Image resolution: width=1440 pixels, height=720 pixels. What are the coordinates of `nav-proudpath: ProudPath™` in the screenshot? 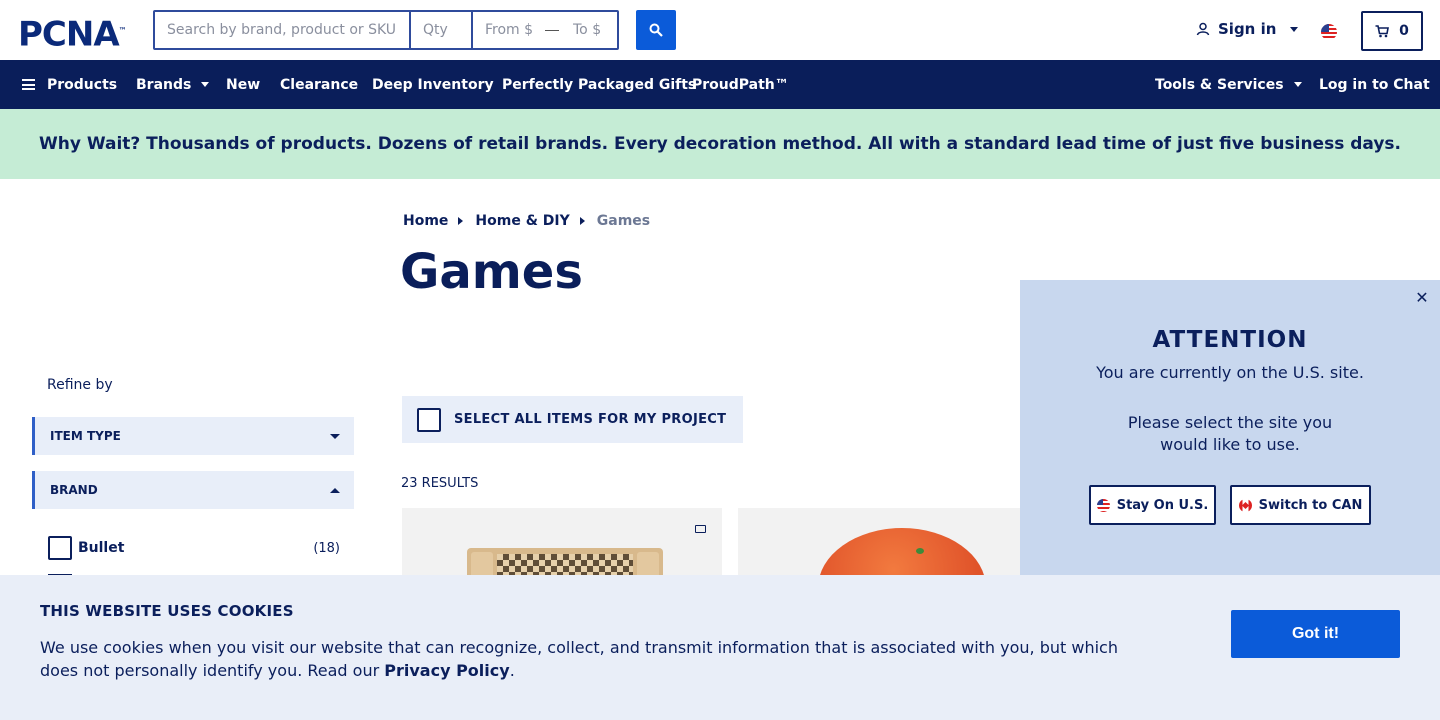 It's located at (740, 84).